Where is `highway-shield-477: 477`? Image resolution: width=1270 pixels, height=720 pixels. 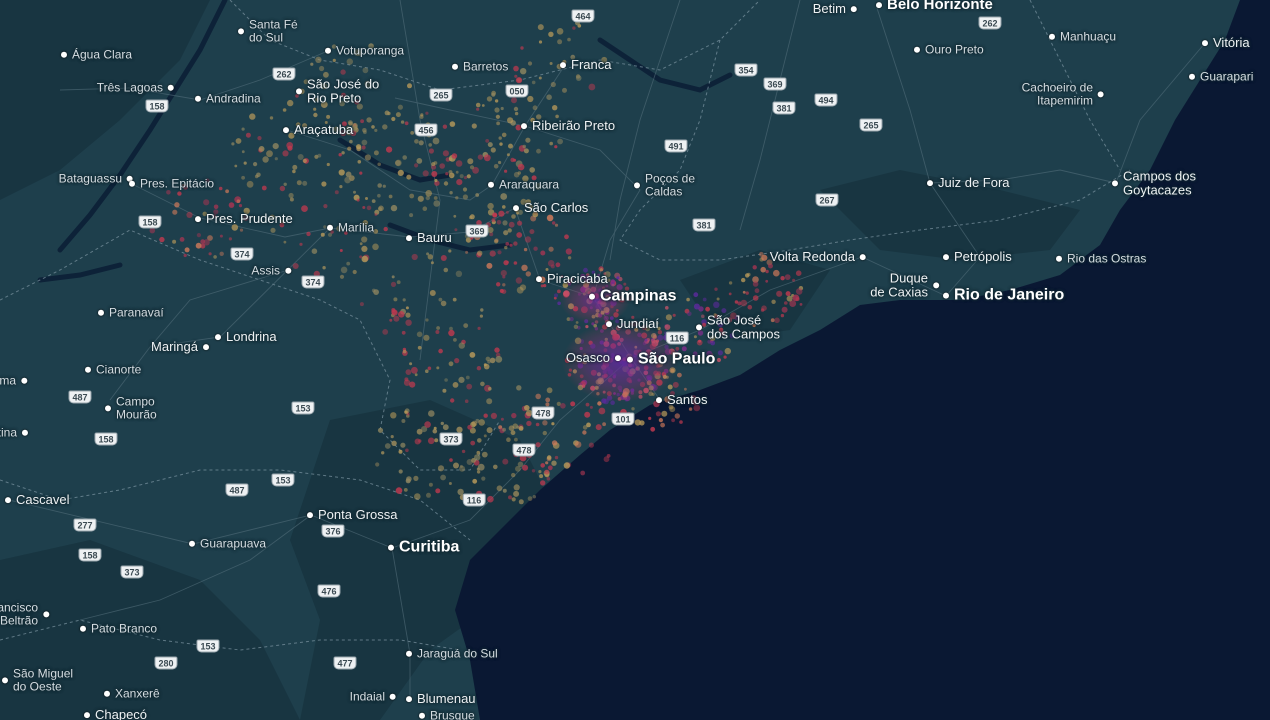
highway-shield-477: 477 is located at coordinates (345, 663).